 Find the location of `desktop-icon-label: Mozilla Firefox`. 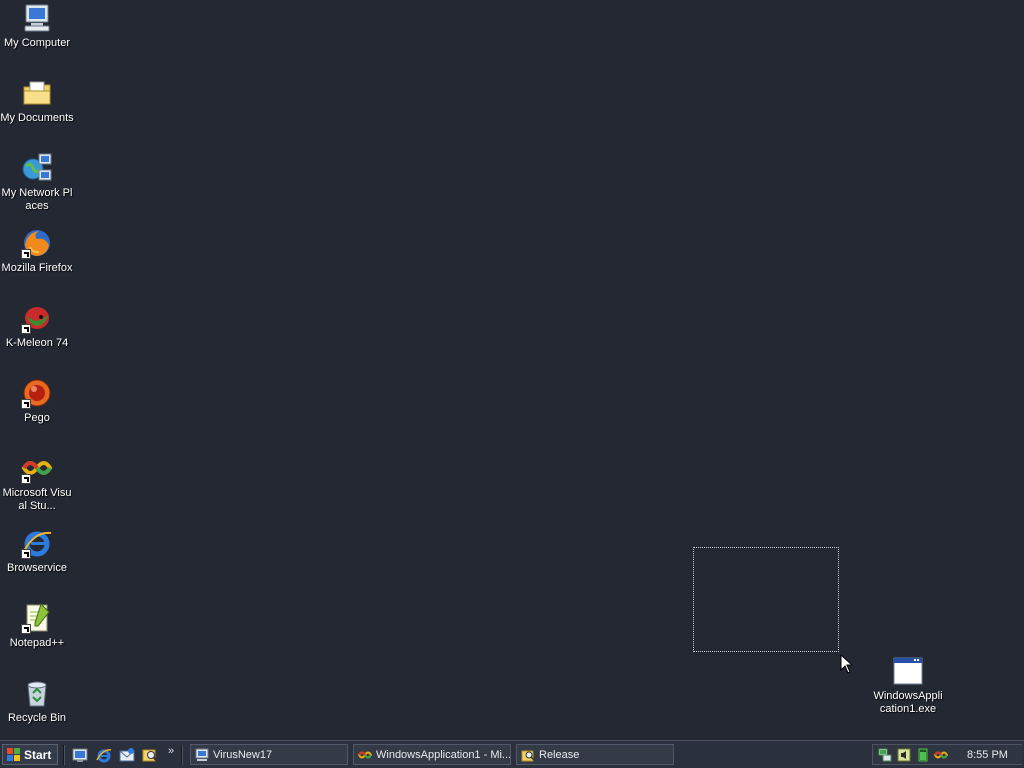

desktop-icon-label: Mozilla Firefox is located at coordinates (37, 268).